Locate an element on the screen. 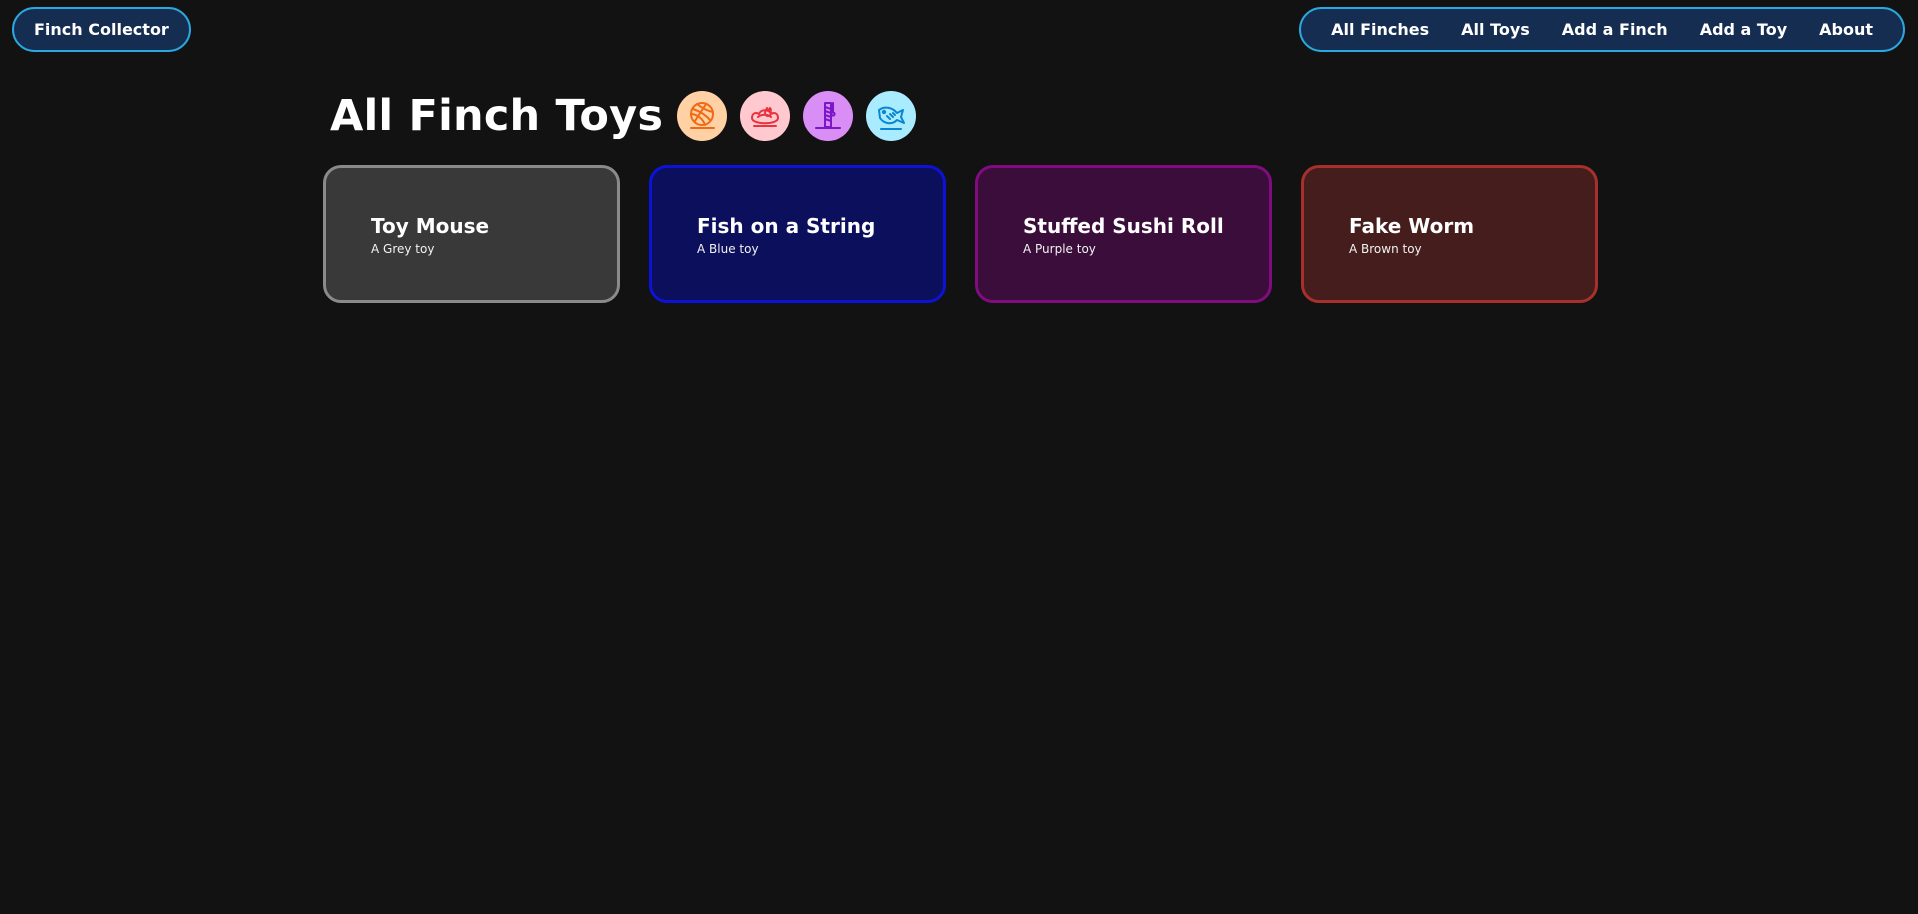  nav-about: About is located at coordinates (1846, 29).